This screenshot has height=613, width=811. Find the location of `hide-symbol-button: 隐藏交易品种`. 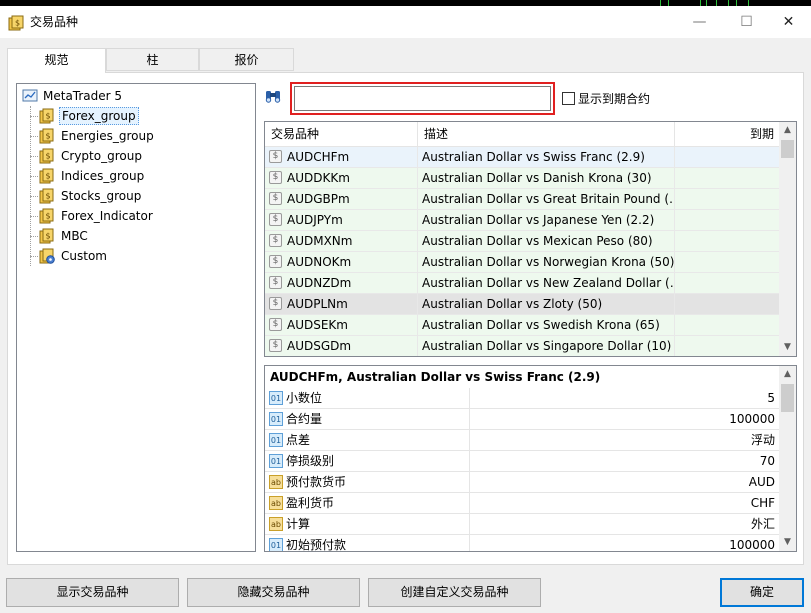

hide-symbol-button: 隐藏交易品种 is located at coordinates (273, 592).